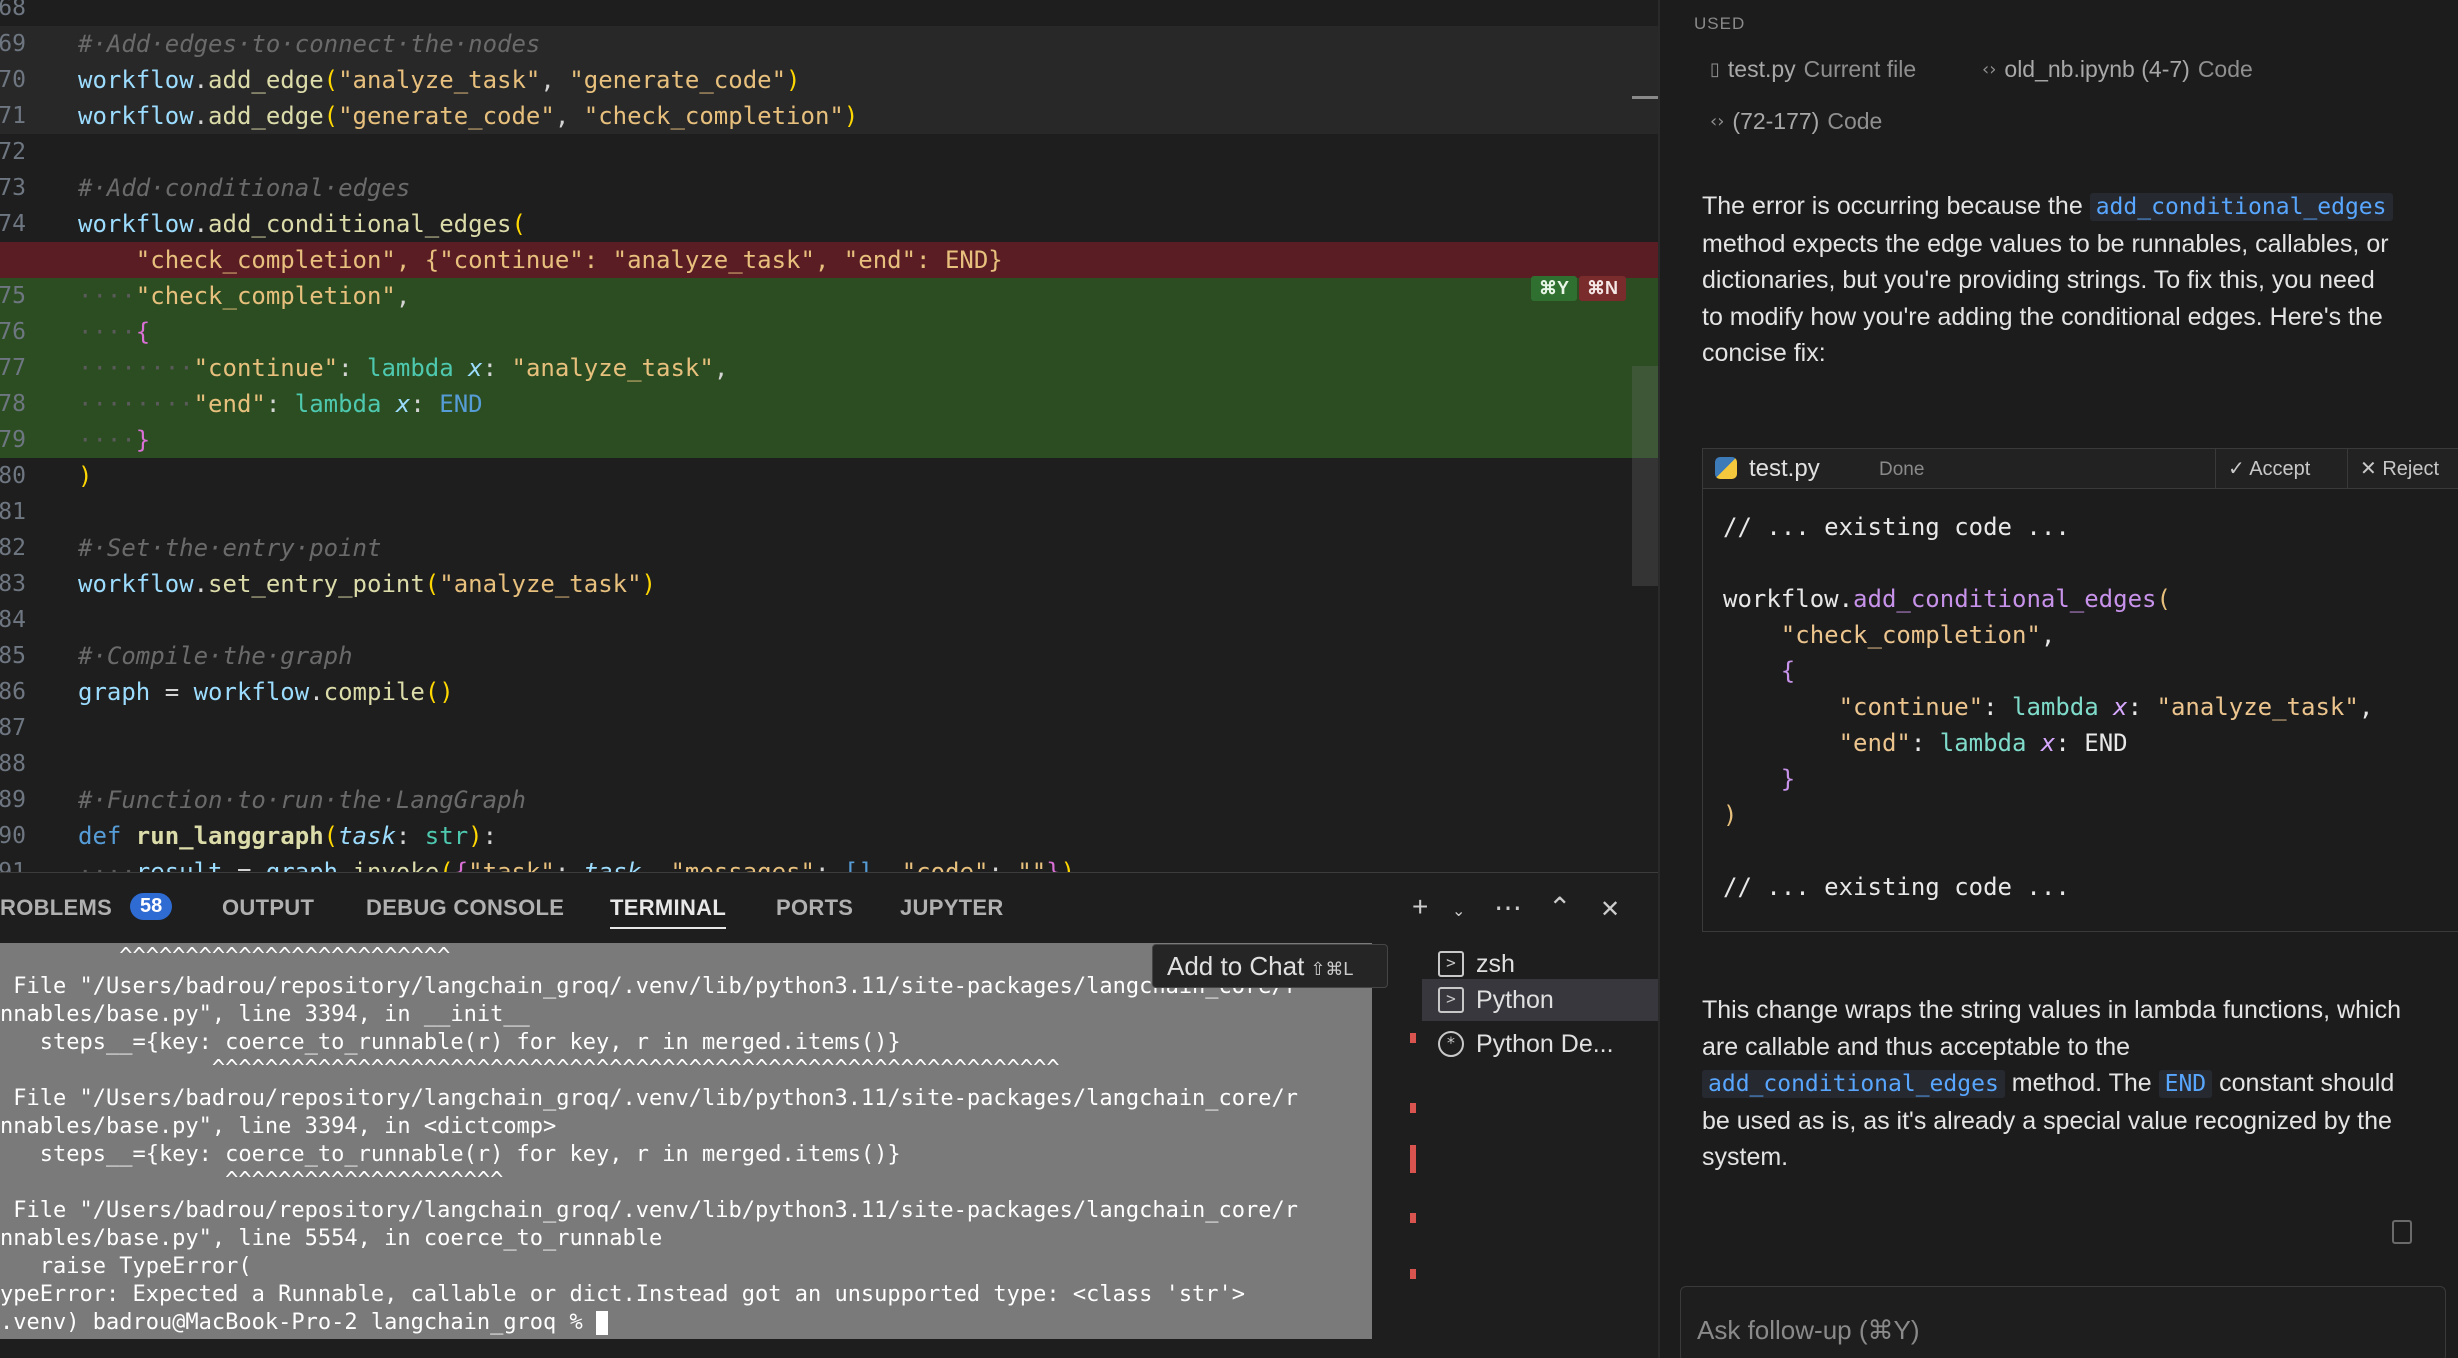  What do you see at coordinates (1983, 743) in the screenshot?
I see `card-code-line: "end": lambda x: END` at bounding box center [1983, 743].